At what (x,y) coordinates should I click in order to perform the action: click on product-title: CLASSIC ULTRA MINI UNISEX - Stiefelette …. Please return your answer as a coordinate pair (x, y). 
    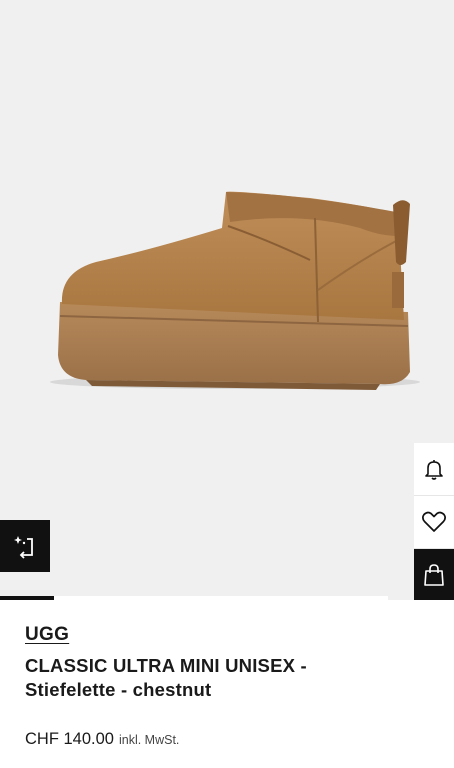
    Looking at the image, I should click on (229, 678).